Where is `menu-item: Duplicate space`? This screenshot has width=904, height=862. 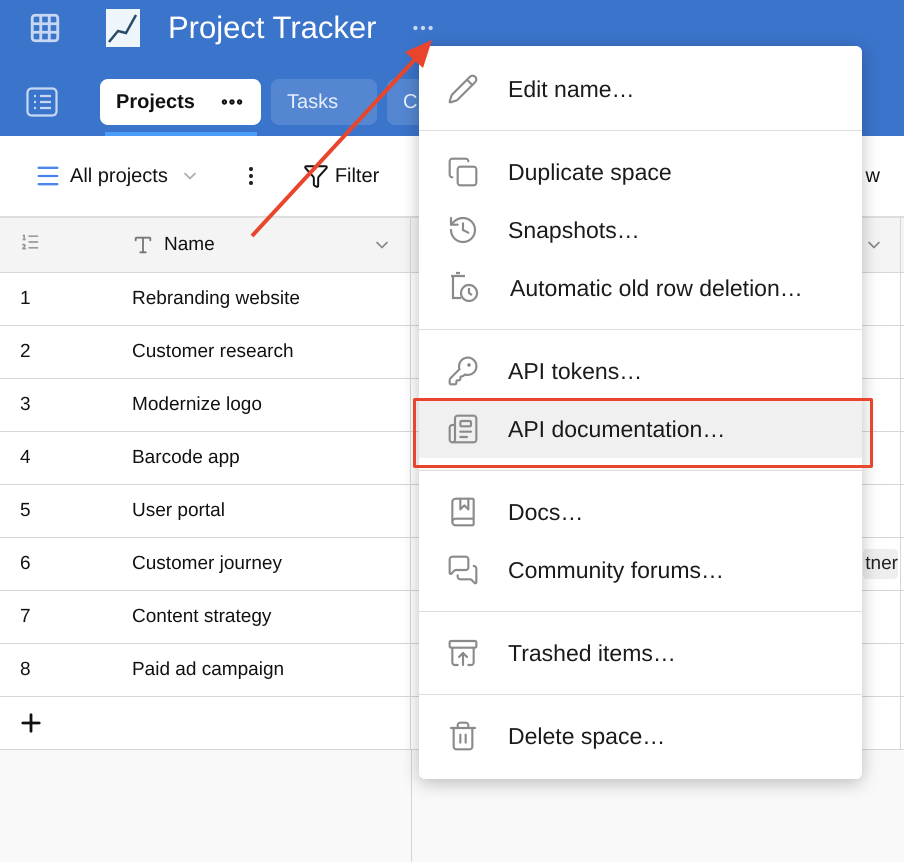 menu-item: Duplicate space is located at coordinates (640, 172).